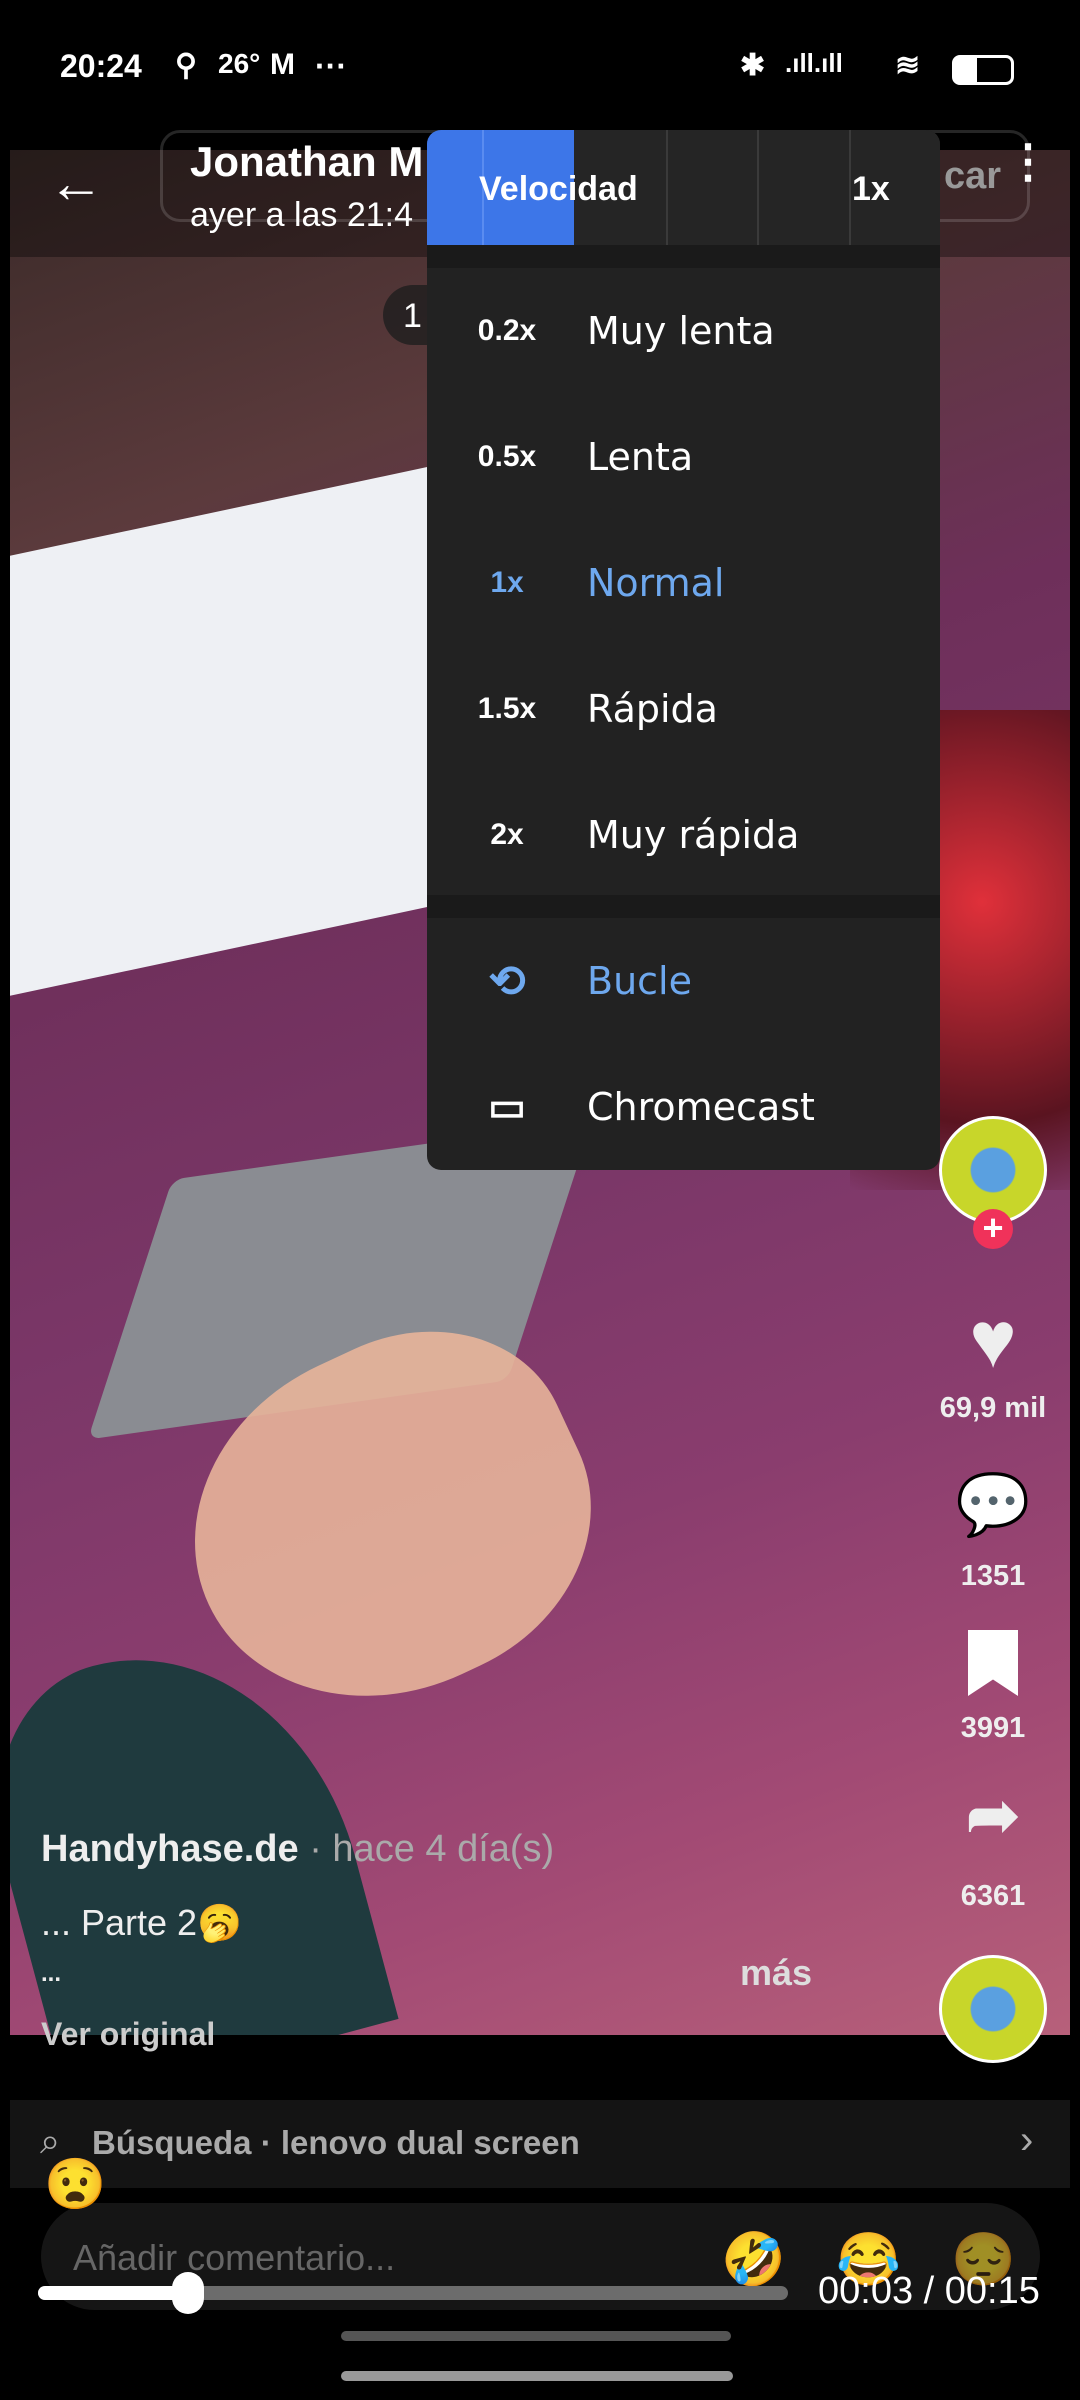  Describe the element at coordinates (75, 2184) in the screenshot. I see `floating-reaction-emoji: 😧` at that location.